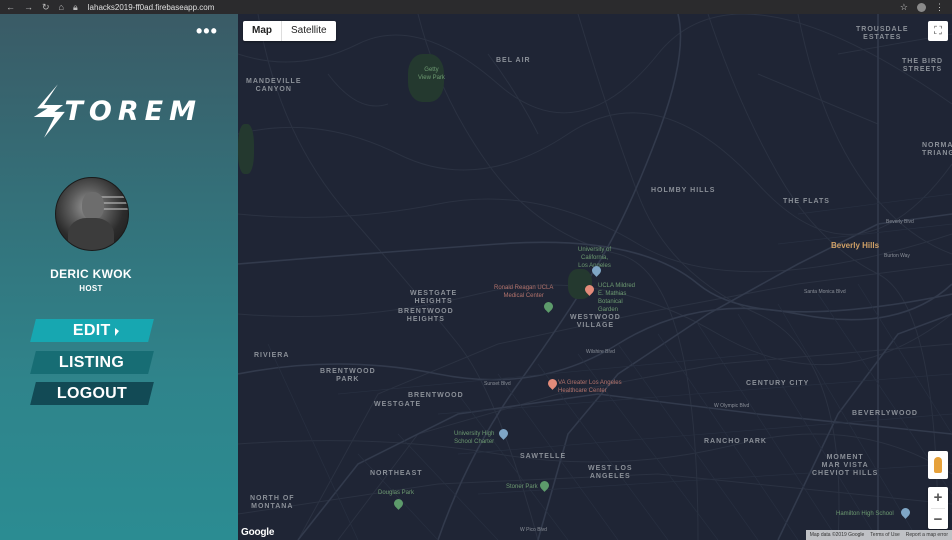  Describe the element at coordinates (309, 31) in the screenshot. I see `map-type-satellite-button: Satellite` at that location.